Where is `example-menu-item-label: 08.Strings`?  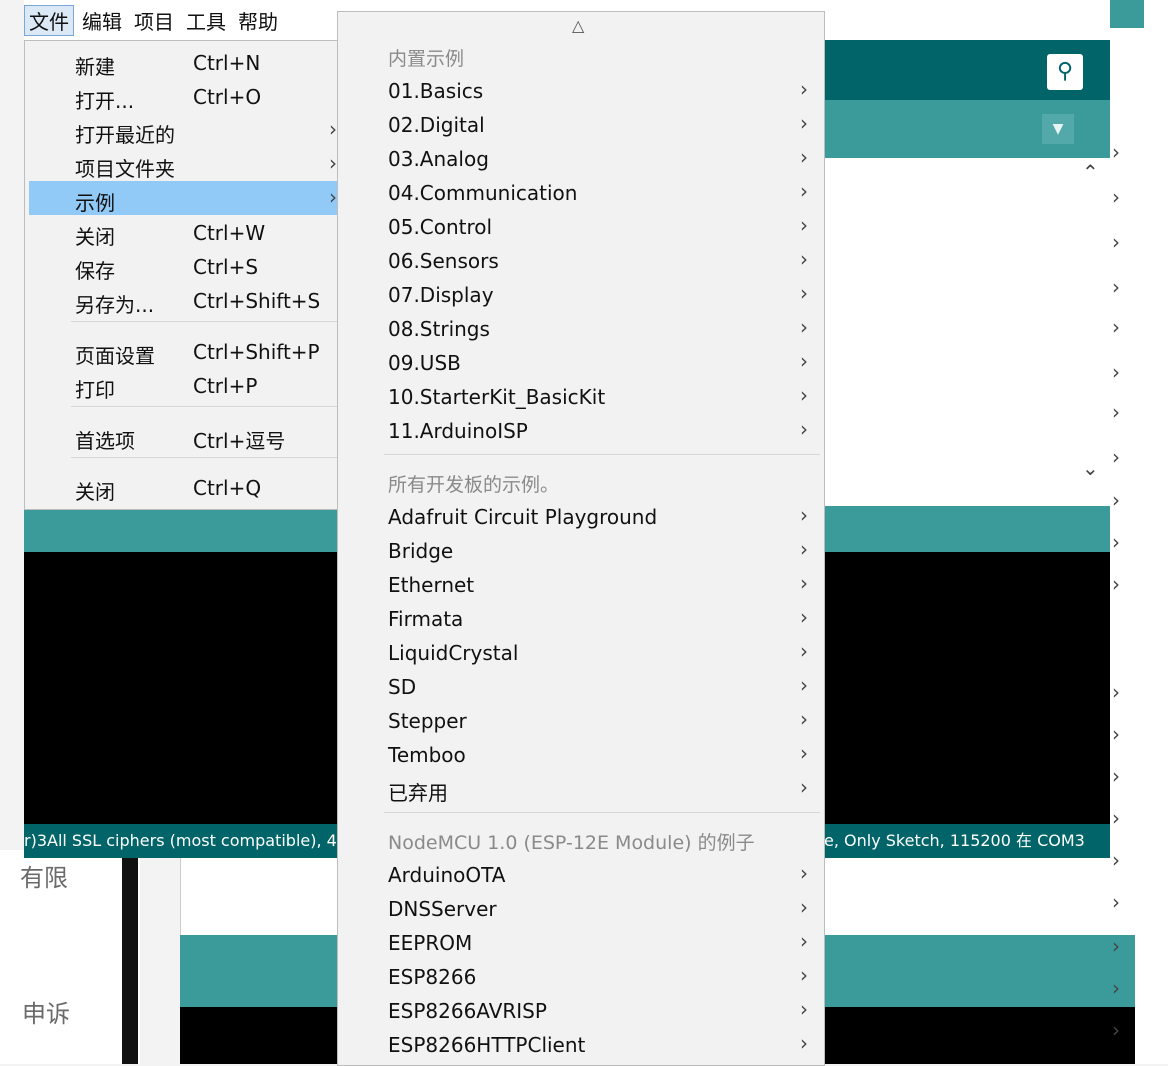
example-menu-item-label: 08.Strings is located at coordinates (439, 329).